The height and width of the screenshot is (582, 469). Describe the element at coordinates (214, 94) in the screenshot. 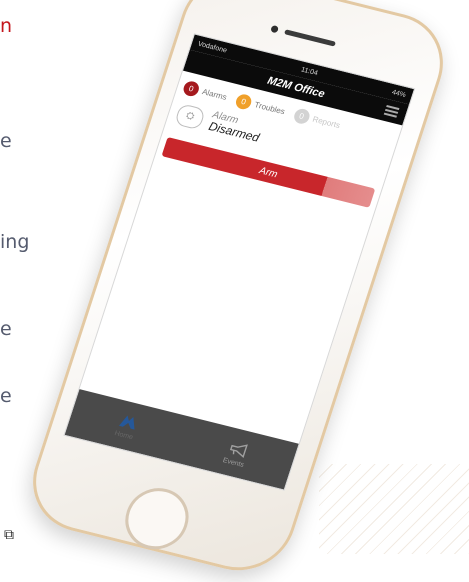

I see `tab-alarms-label: Alarms` at that location.